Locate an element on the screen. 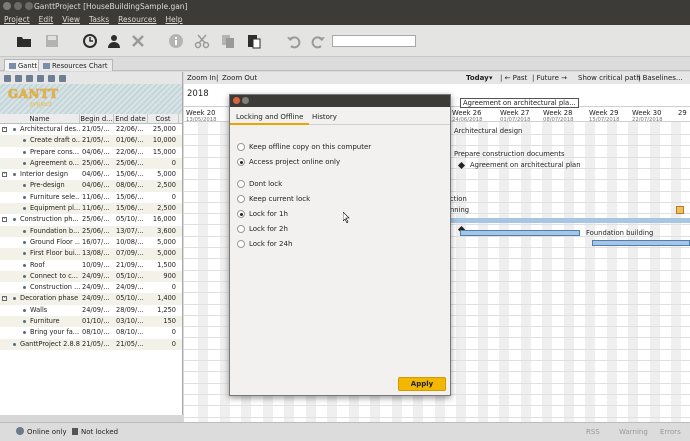 This screenshot has width=690, height=441. save-icon is located at coordinates (52, 41).